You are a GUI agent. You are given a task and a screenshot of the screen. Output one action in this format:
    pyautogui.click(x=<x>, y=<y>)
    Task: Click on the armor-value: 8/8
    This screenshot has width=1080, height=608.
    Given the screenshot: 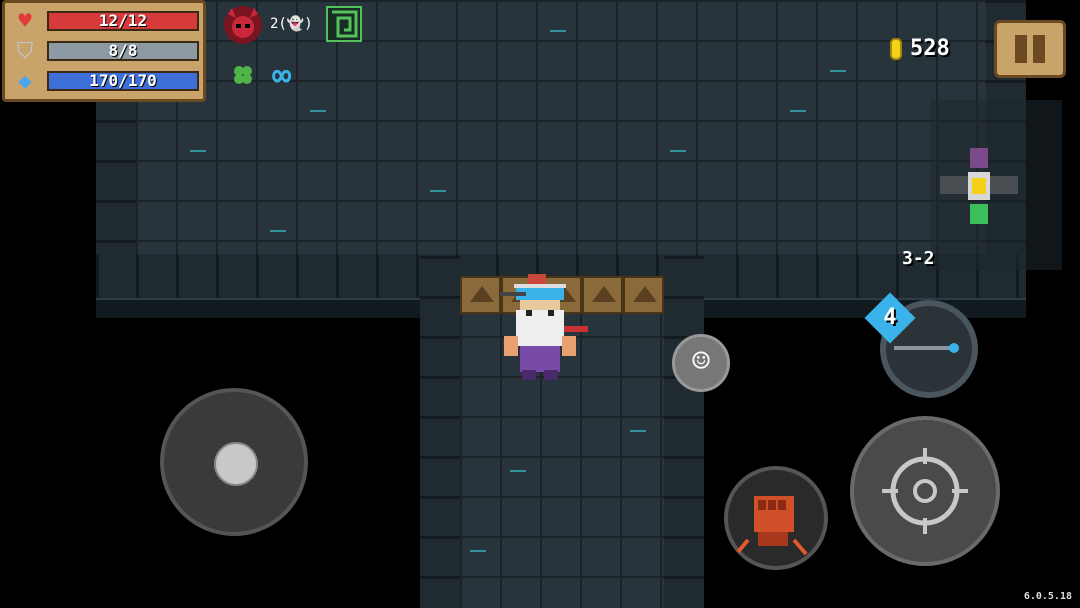 What is the action you would take?
    pyautogui.click(x=123, y=50)
    